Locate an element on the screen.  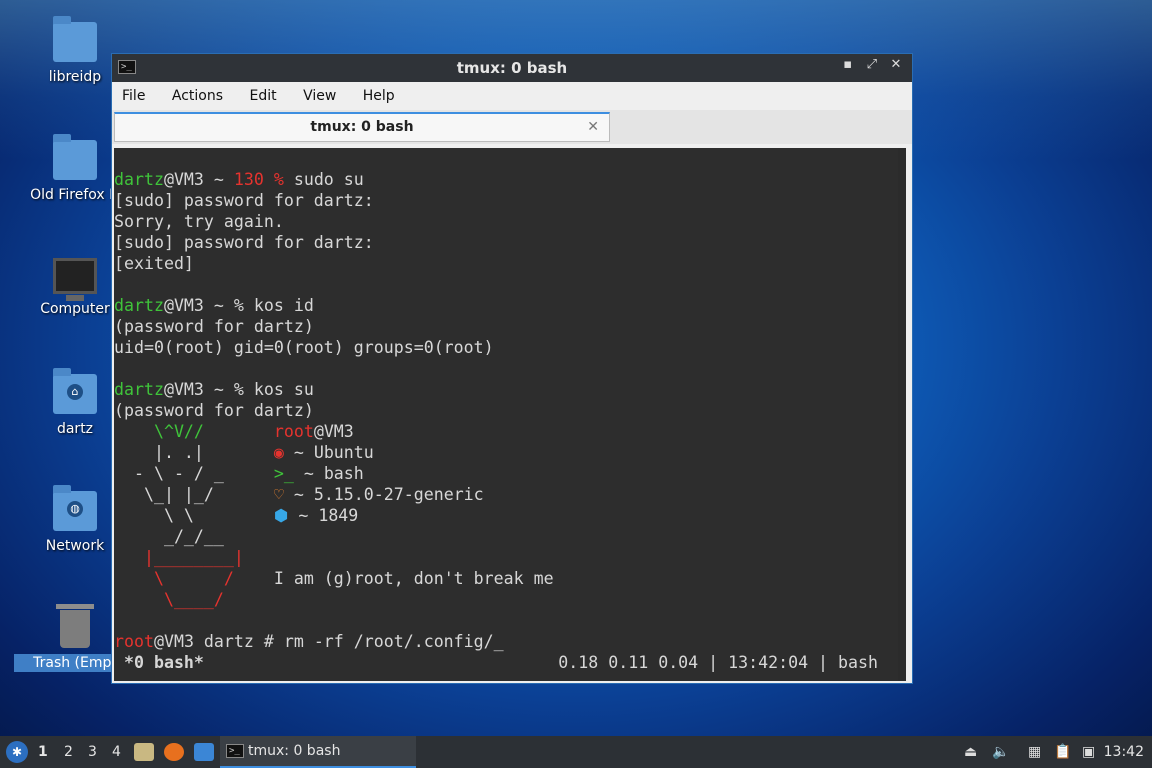
terminal-line: dartz@VM3 ~ % kos su is located at coordinates (214, 389).